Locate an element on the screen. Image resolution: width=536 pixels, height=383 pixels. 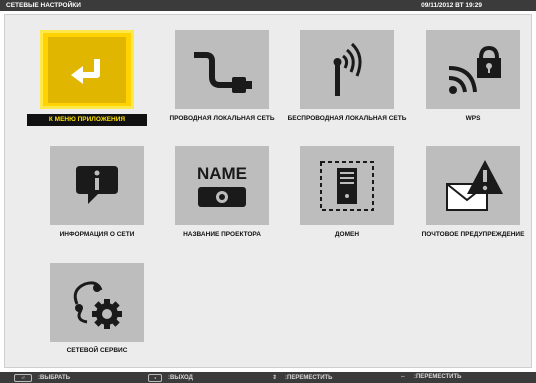
tile-wireless-lan is located at coordinates (347, 69).